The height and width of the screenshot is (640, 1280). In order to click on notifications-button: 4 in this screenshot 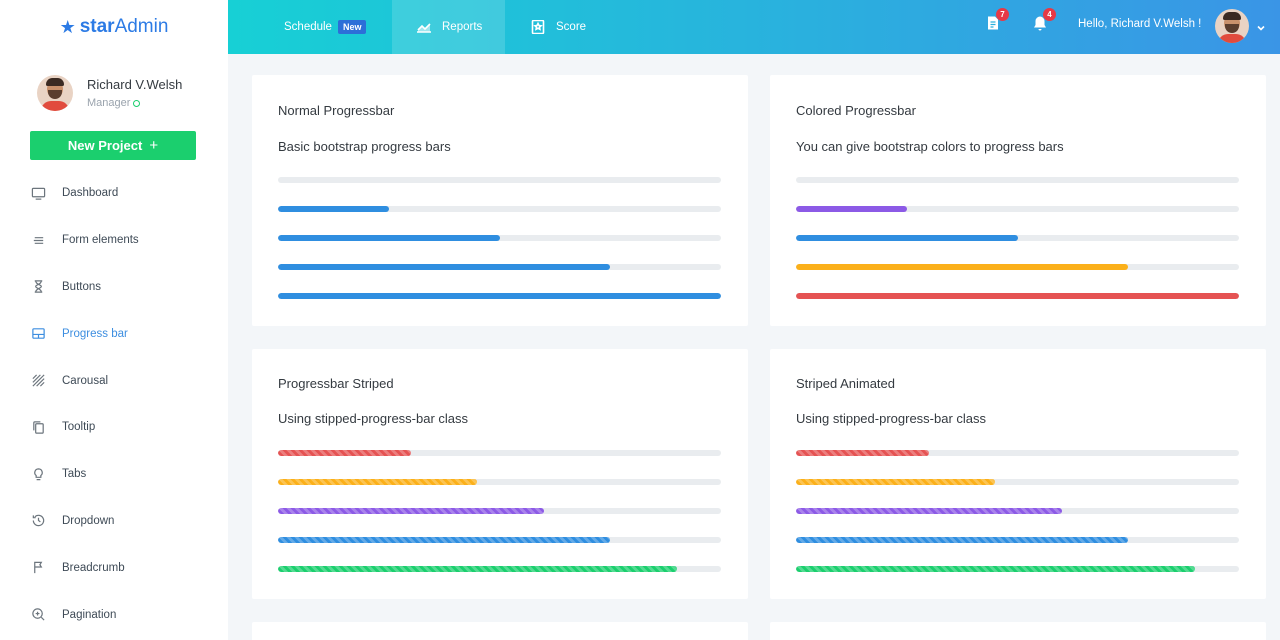, I will do `click(1044, 21)`.